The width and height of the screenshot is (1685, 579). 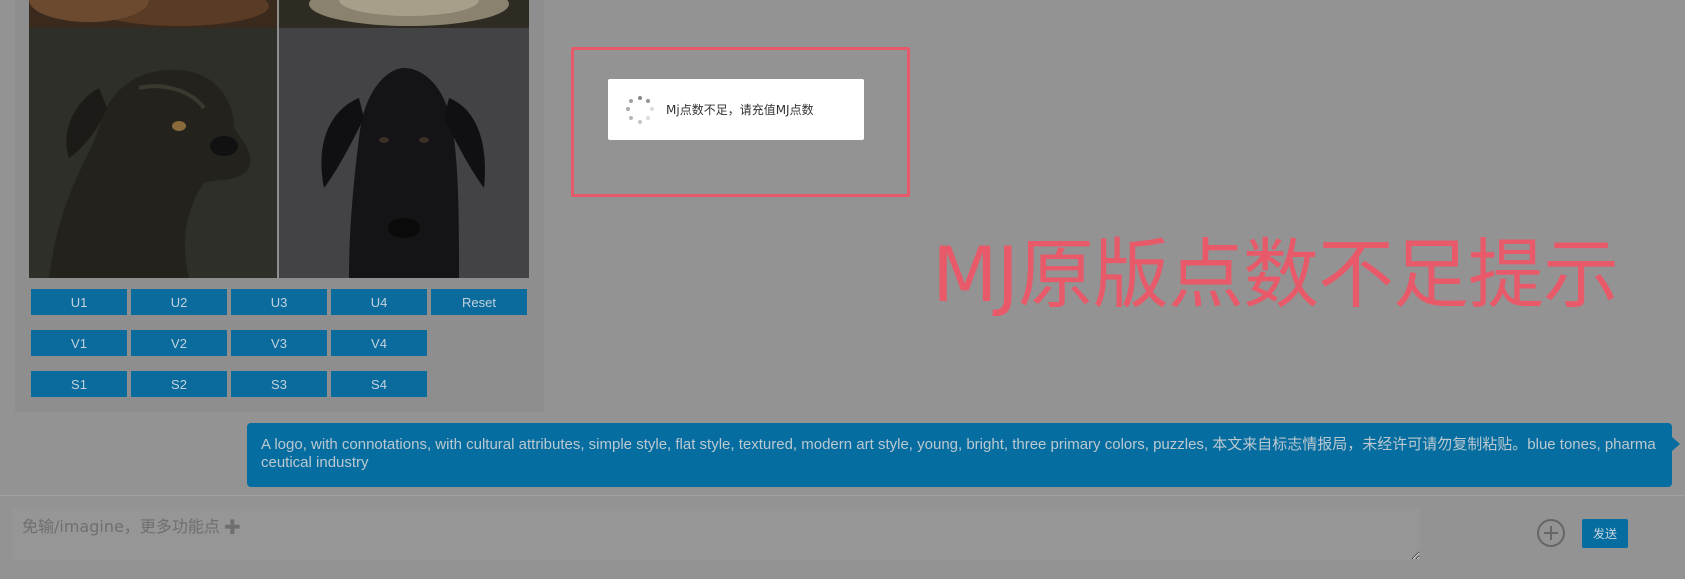 I want to click on u2-button: U2, so click(x=179, y=302).